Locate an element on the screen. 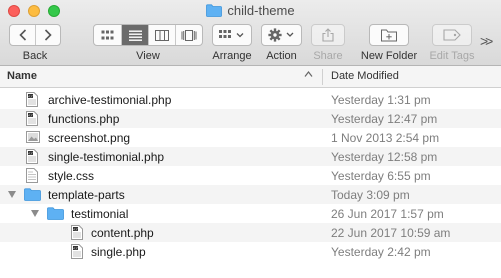 The height and width of the screenshot is (278, 501). column-divider is located at coordinates (322, 77).